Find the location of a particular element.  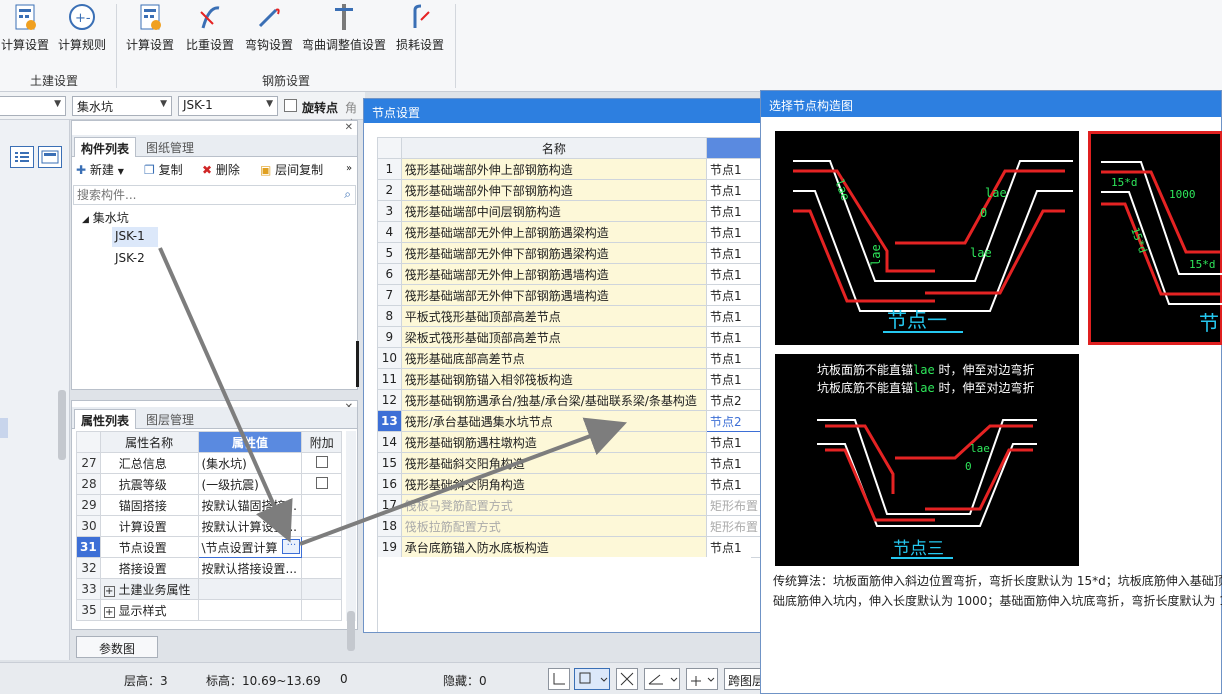

rebar-density-settings-button: 比重设置 is located at coordinates (210, 31).